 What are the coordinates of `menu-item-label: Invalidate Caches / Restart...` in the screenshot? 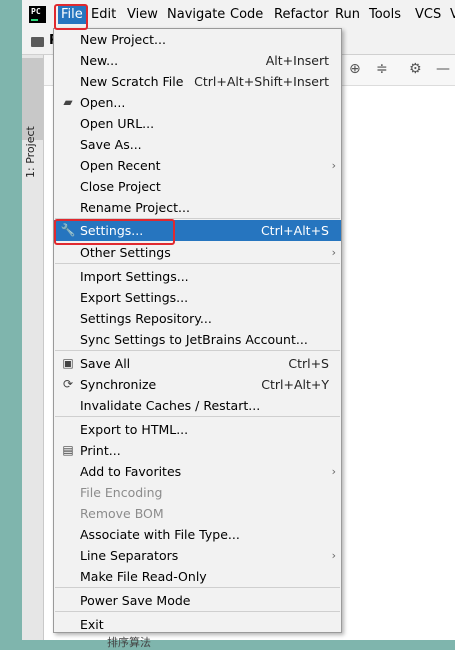 It's located at (170, 405).